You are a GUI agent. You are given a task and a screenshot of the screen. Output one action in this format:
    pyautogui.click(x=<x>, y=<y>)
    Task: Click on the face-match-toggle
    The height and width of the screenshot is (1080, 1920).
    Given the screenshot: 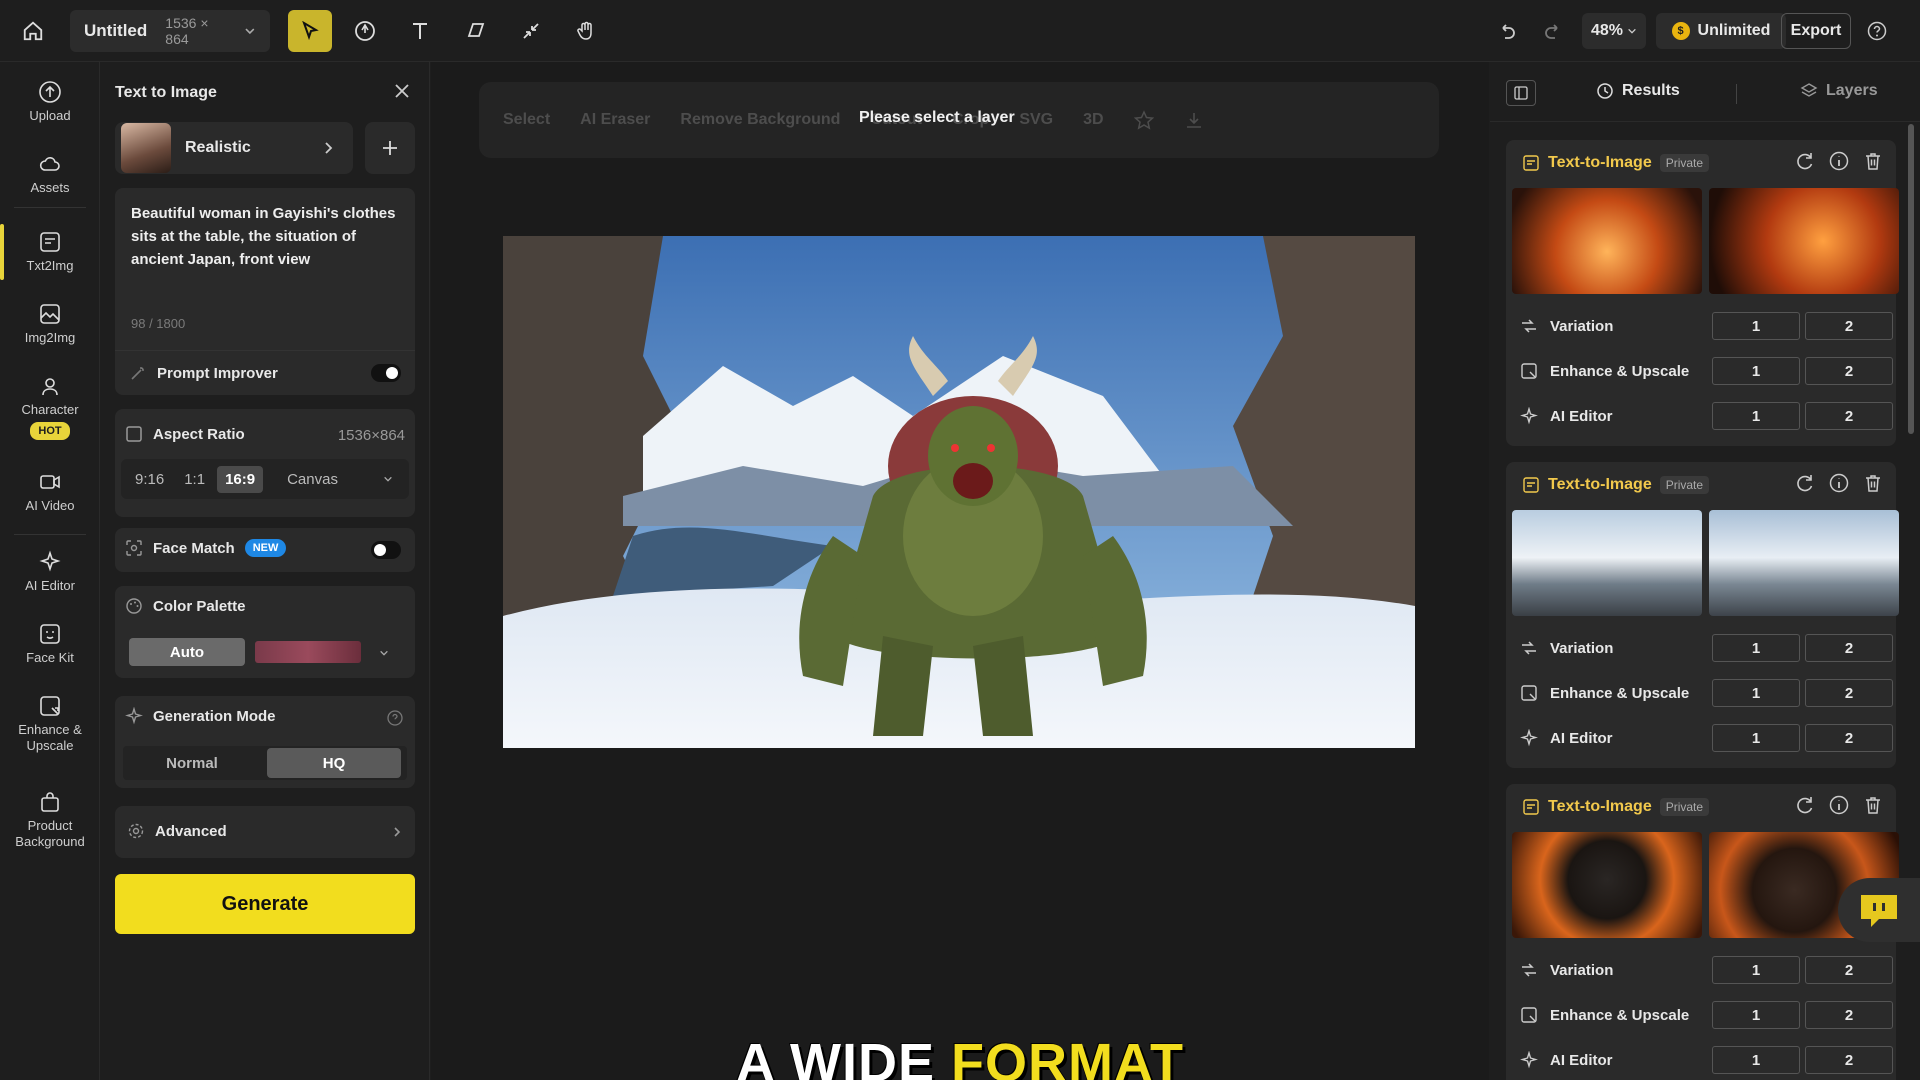 What is the action you would take?
    pyautogui.click(x=386, y=550)
    